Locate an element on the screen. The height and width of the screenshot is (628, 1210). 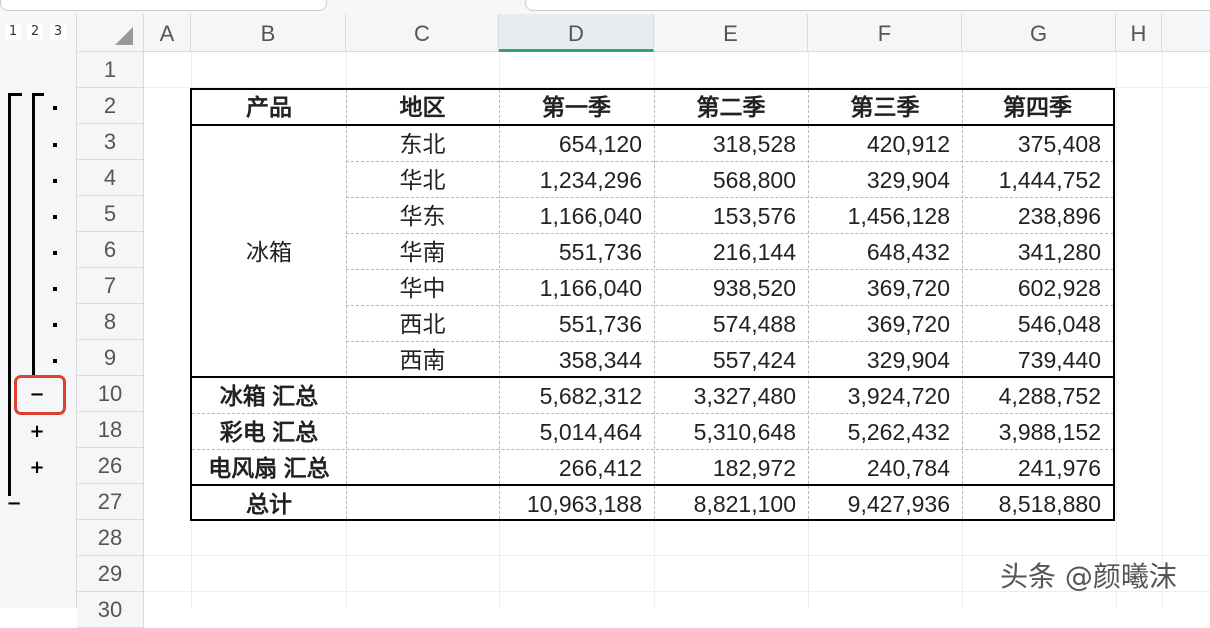
outline-panel: 1 2 3 is located at coordinates (38, 311).